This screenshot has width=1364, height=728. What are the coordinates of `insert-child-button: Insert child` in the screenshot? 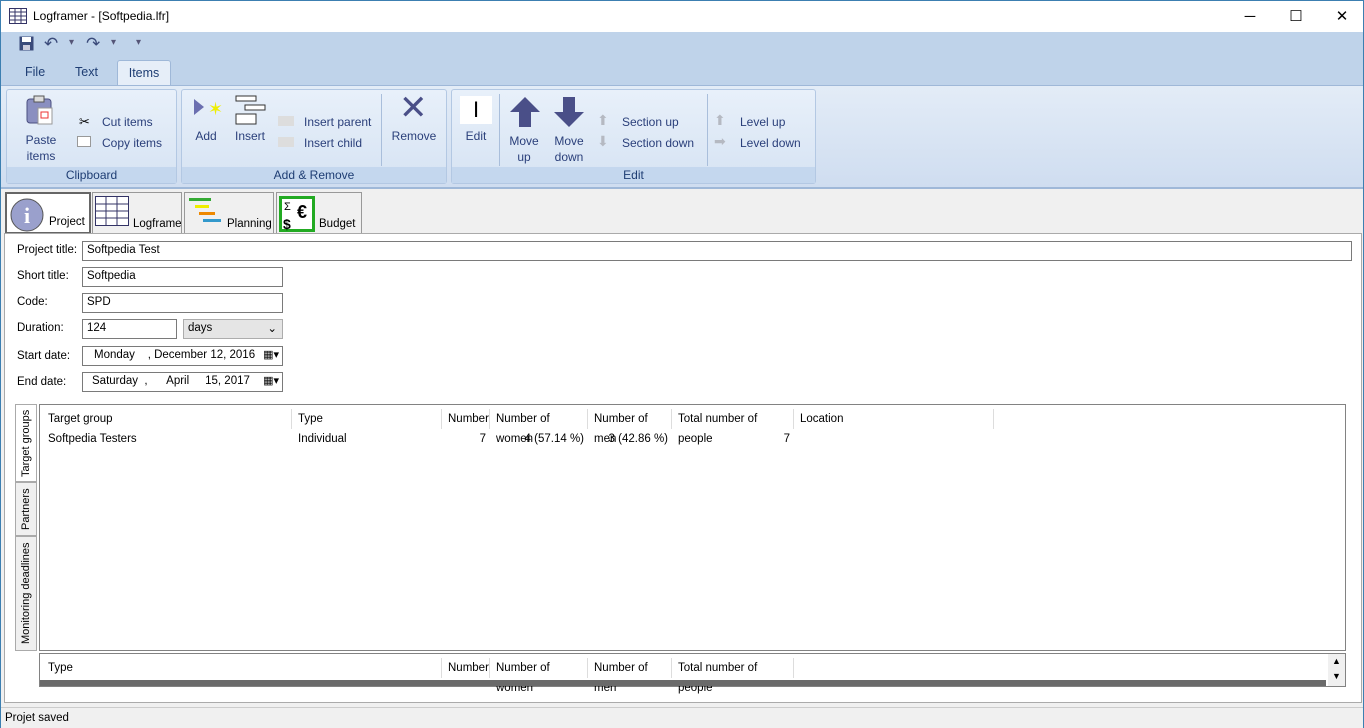 It's located at (333, 143).